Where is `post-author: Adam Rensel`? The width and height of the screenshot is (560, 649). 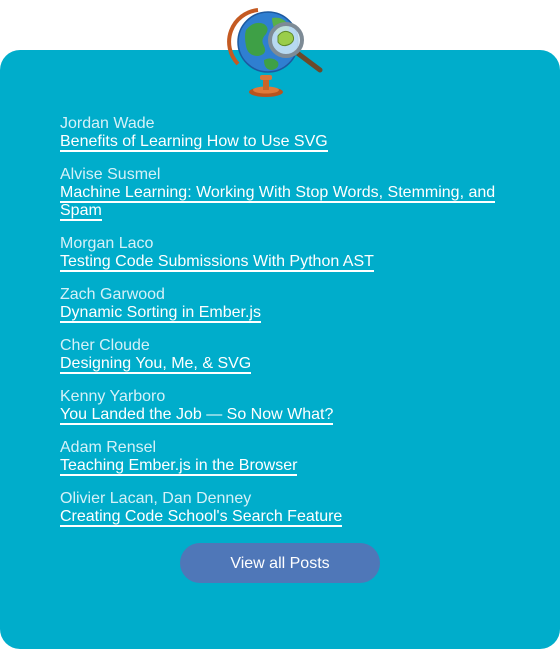 post-author: Adam Rensel is located at coordinates (108, 447).